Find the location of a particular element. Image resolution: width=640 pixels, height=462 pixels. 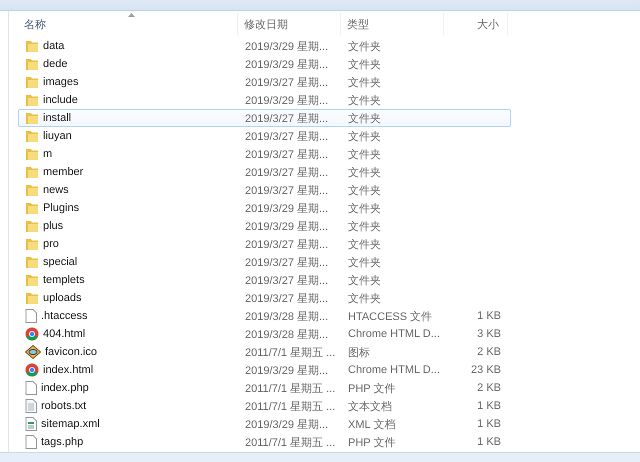

file-row: install 2019/3/27 星期... 文件夹 is located at coordinates (264, 118).